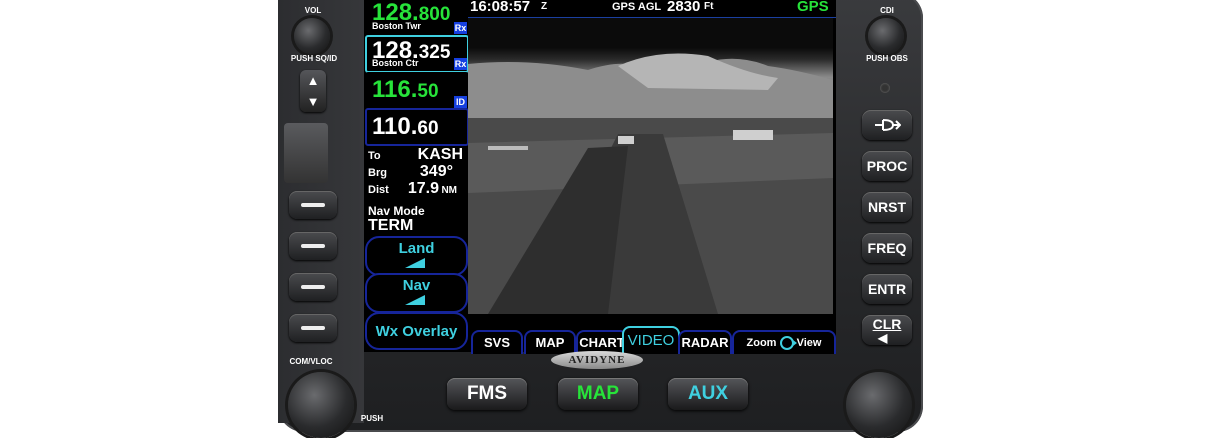 The height and width of the screenshot is (438, 1210). I want to click on tab-bar: SVS MAP CHART VIDEO RADAR Zoom View, so click(652, 340).